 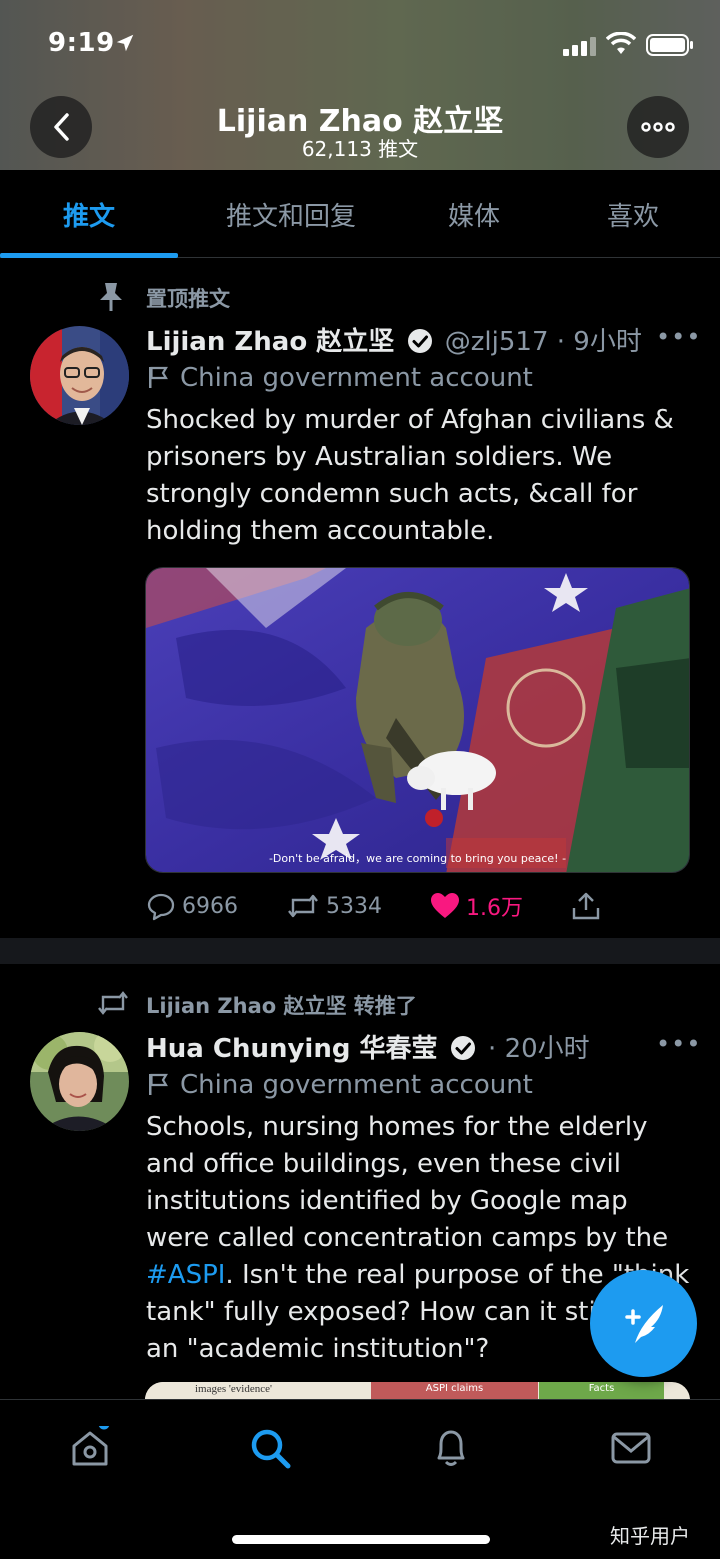 I want to click on tab-tweets: 推文, so click(x=89, y=214).